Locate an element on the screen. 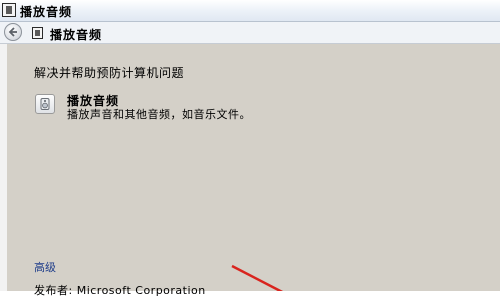 This screenshot has width=500, height=298. annotation-arrow is located at coordinates (257, 277).